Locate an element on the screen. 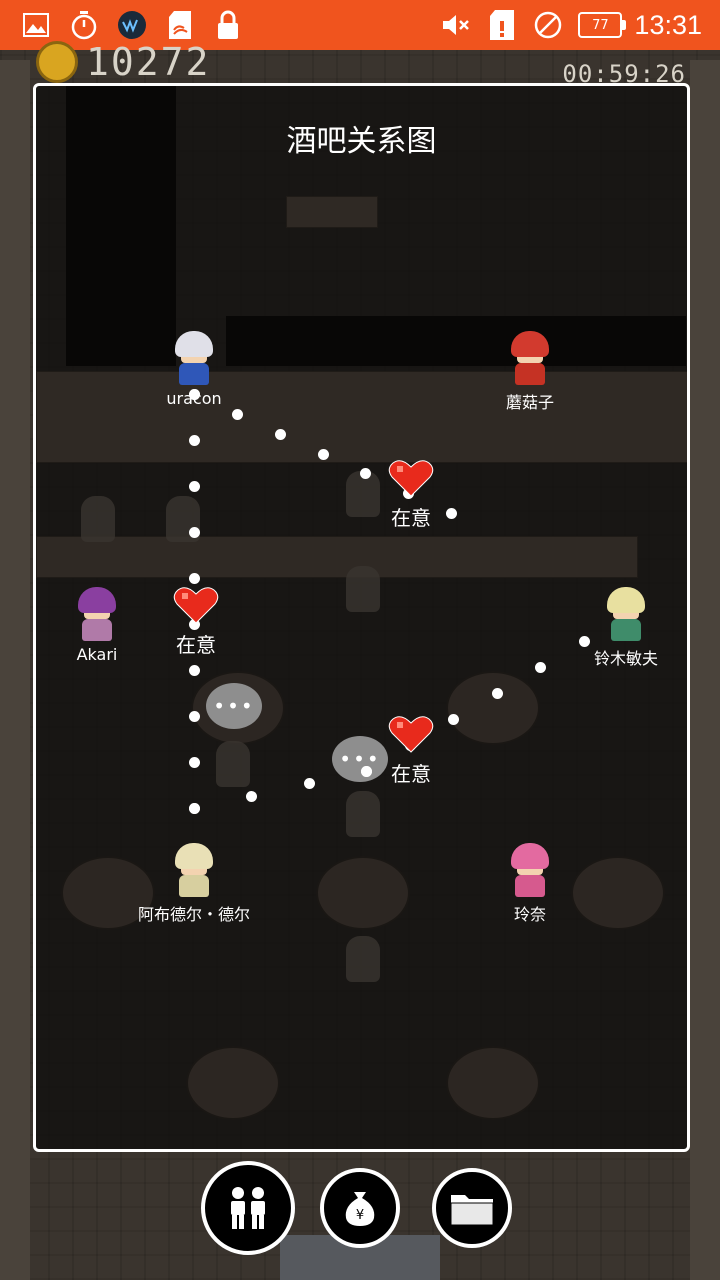  character-name: Akari is located at coordinates (97, 654).